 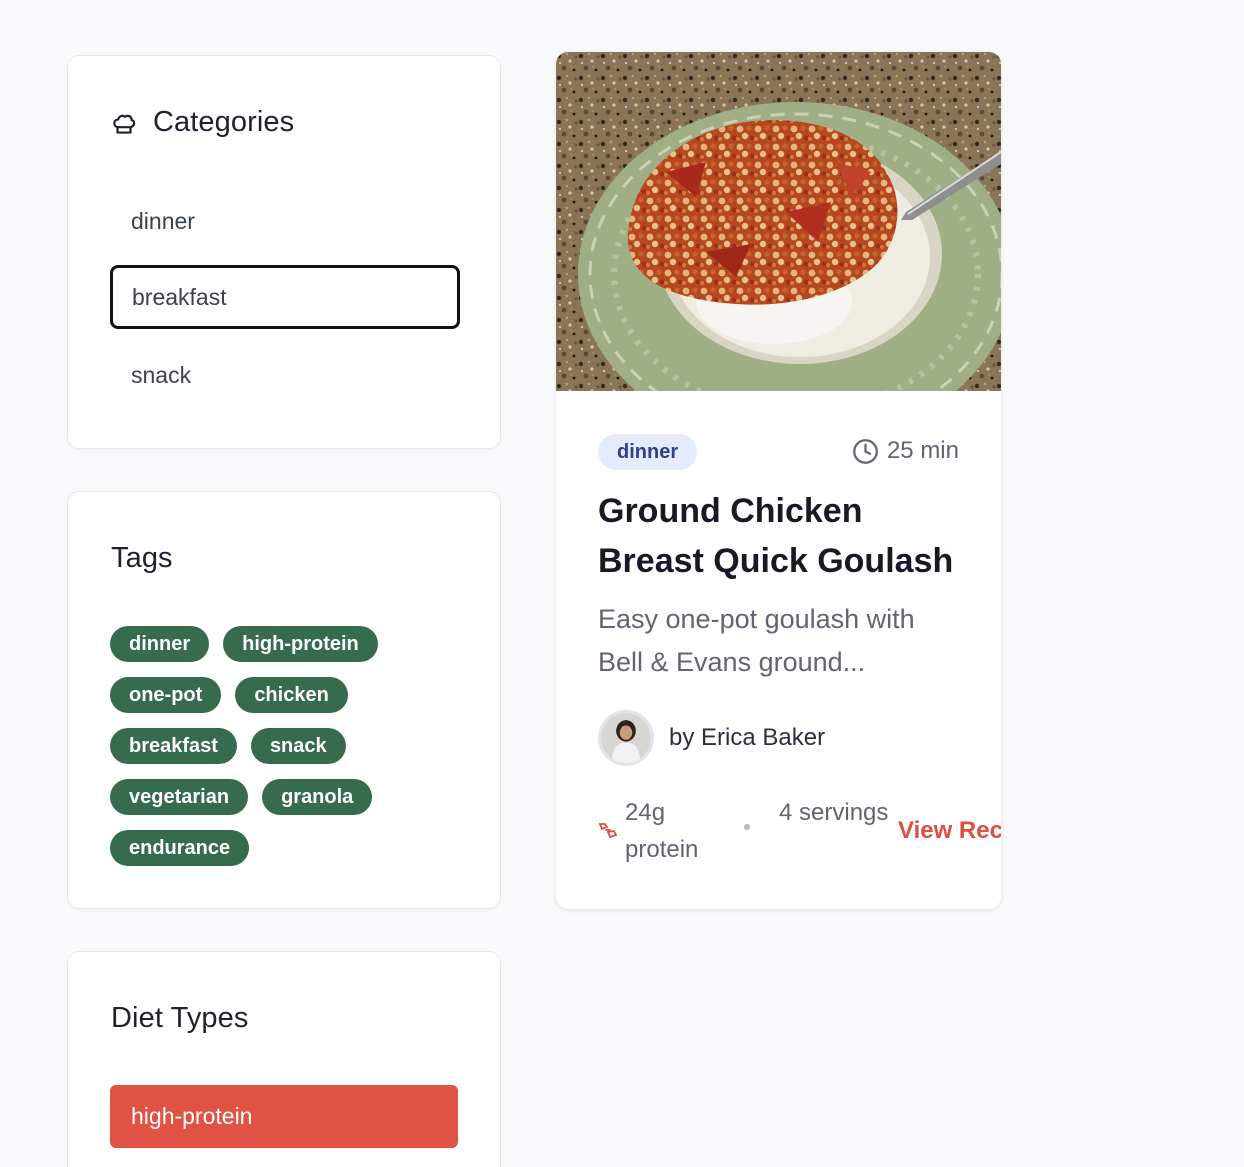 I want to click on tag-dinner: dinner, so click(x=160, y=644).